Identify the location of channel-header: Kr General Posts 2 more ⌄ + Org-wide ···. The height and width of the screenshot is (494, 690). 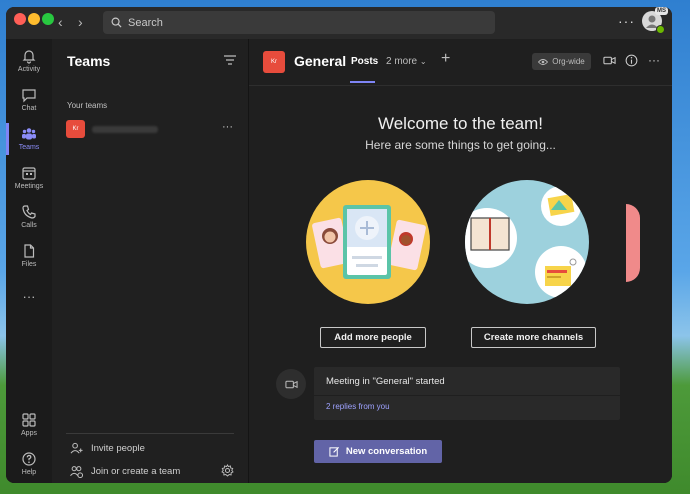
(460, 62).